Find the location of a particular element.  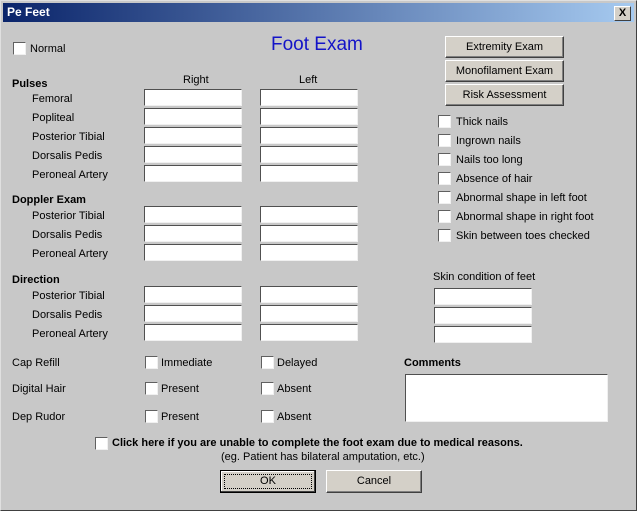

monofilament-exam-button: Monofilament Exam is located at coordinates (504, 71).